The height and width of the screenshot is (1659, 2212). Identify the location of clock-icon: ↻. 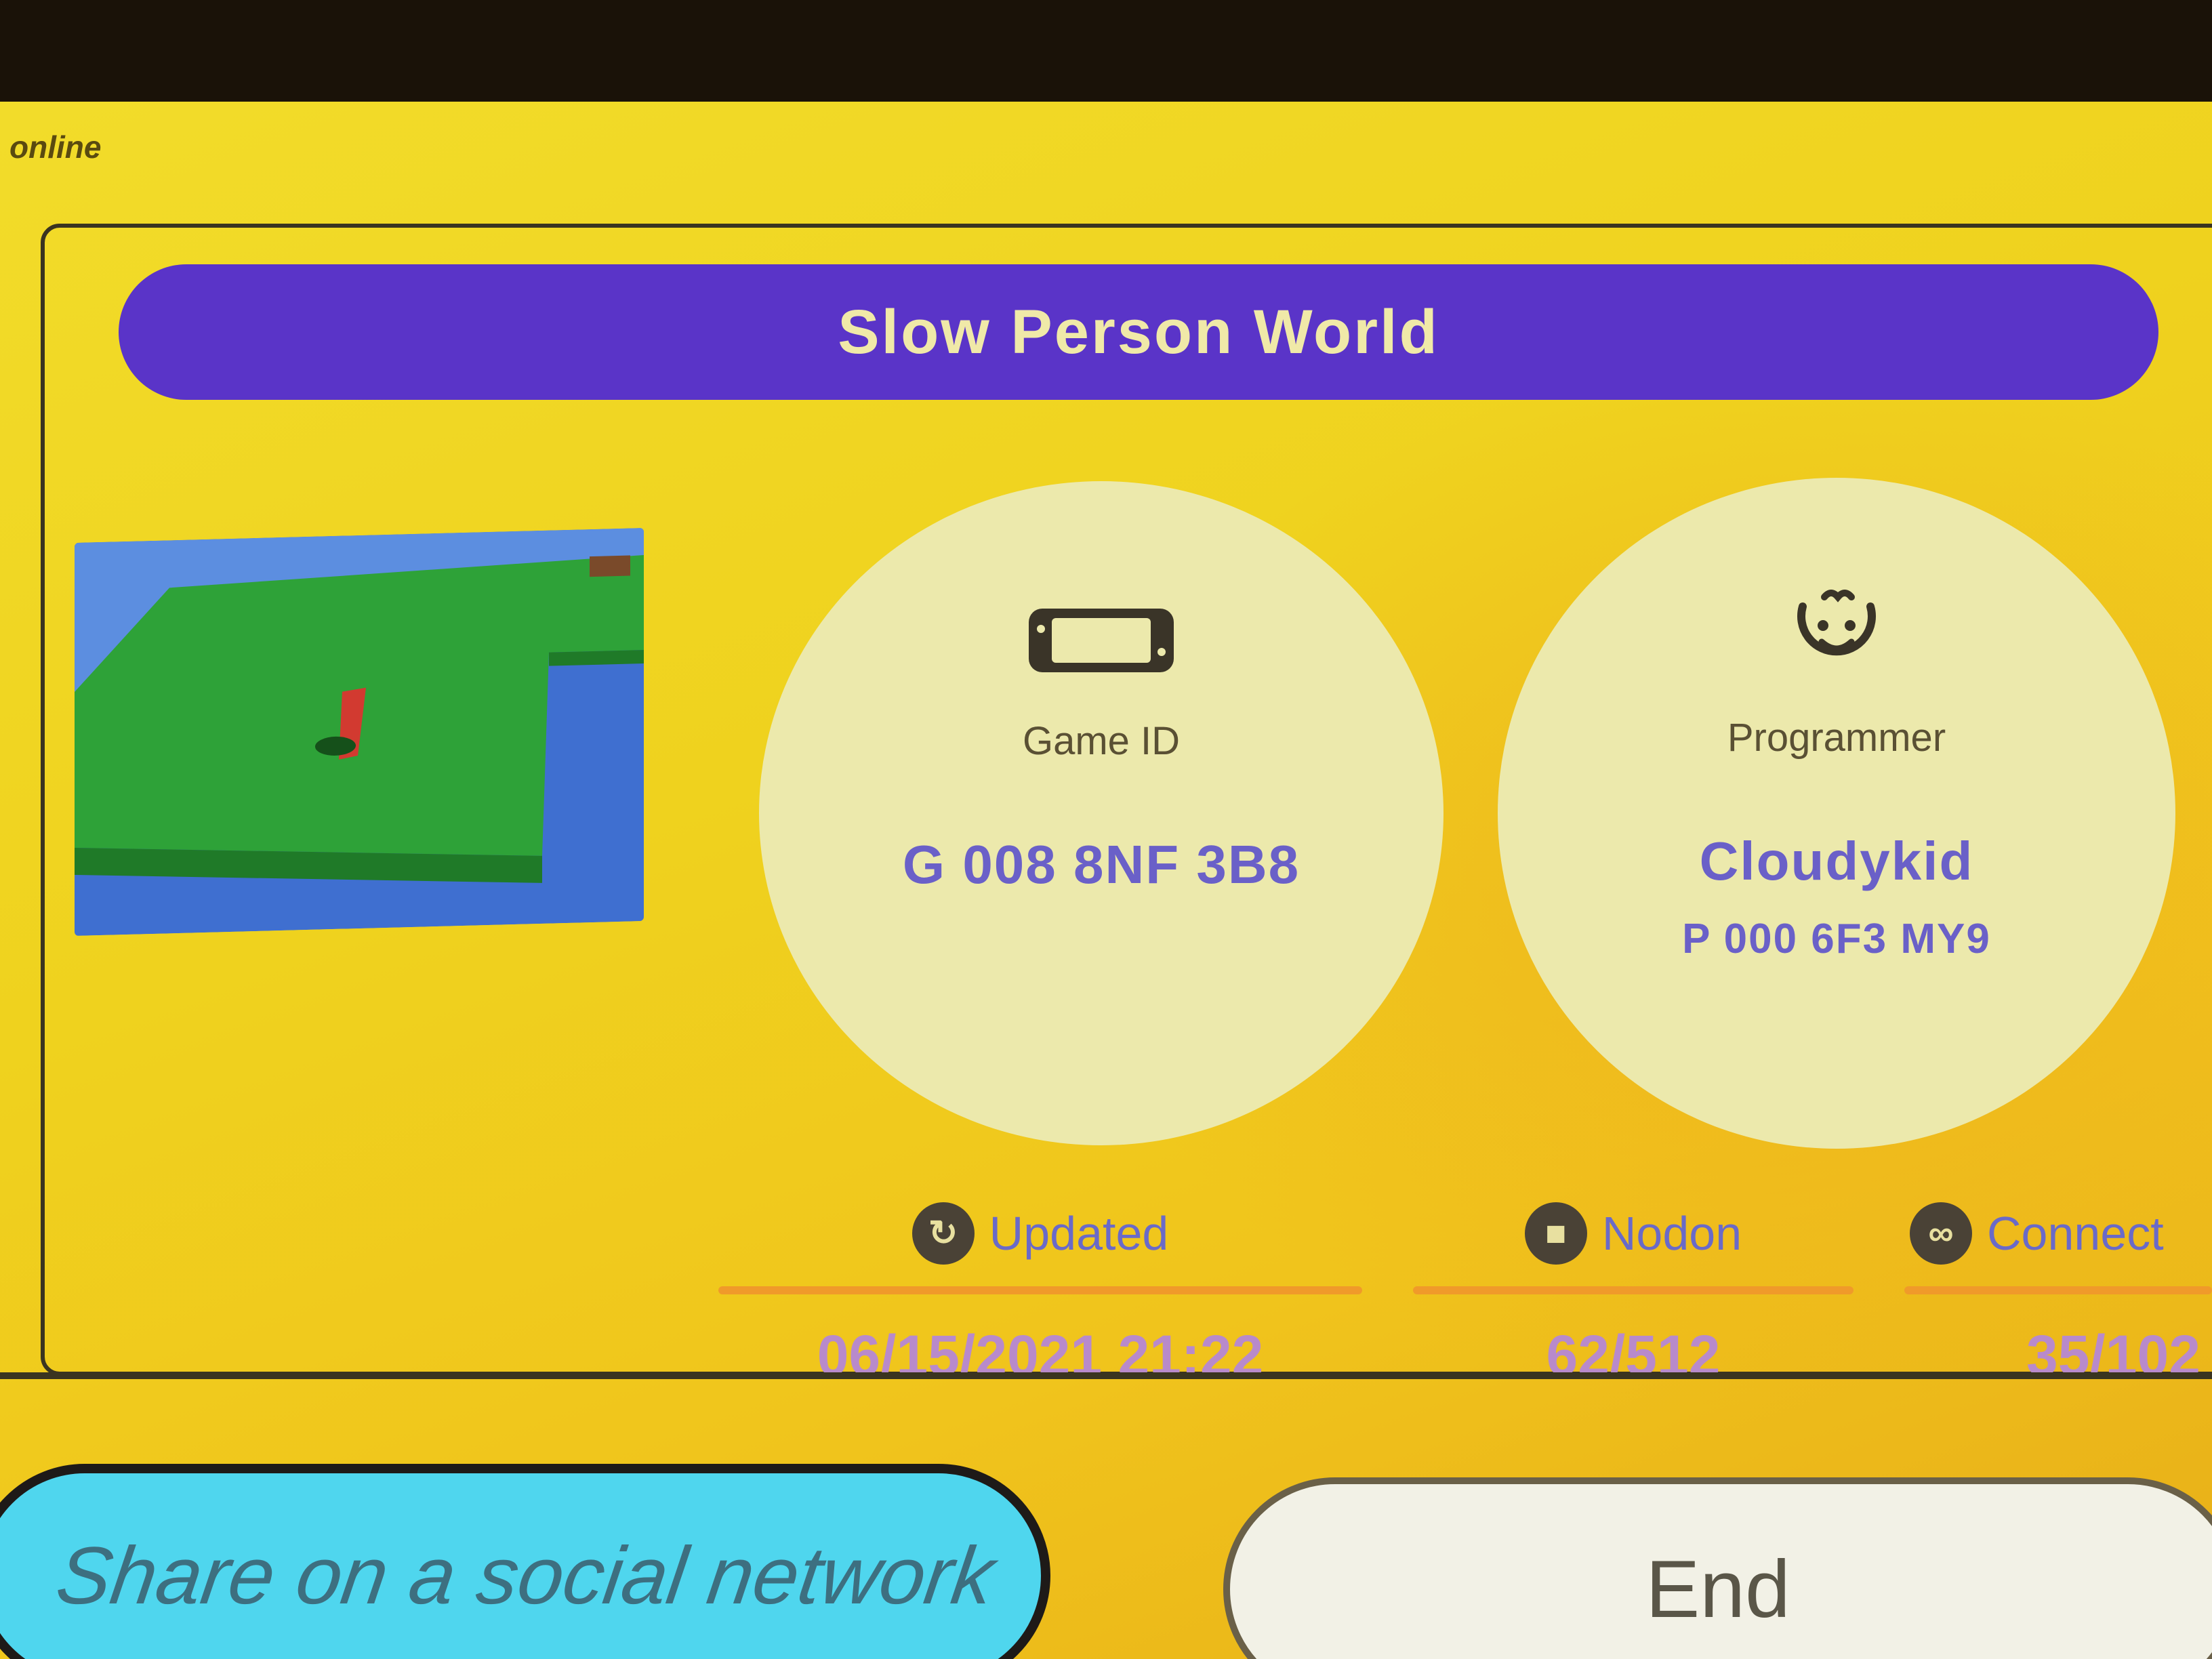
(944, 1233).